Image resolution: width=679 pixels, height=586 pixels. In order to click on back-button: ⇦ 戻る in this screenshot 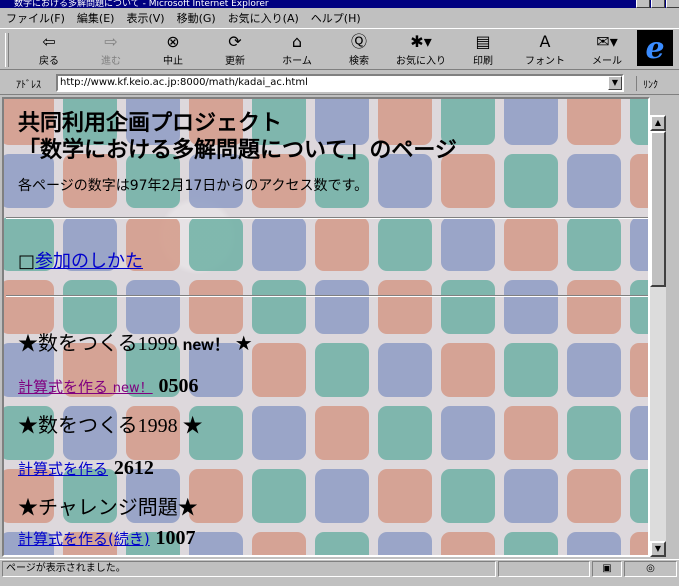, I will do `click(49, 49)`.